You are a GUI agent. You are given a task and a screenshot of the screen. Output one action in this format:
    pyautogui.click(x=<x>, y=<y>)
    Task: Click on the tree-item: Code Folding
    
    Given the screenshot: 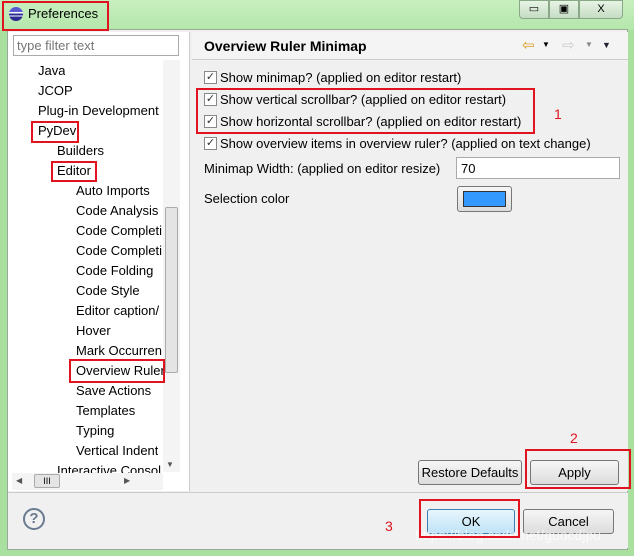 What is the action you would take?
    pyautogui.click(x=114, y=272)
    